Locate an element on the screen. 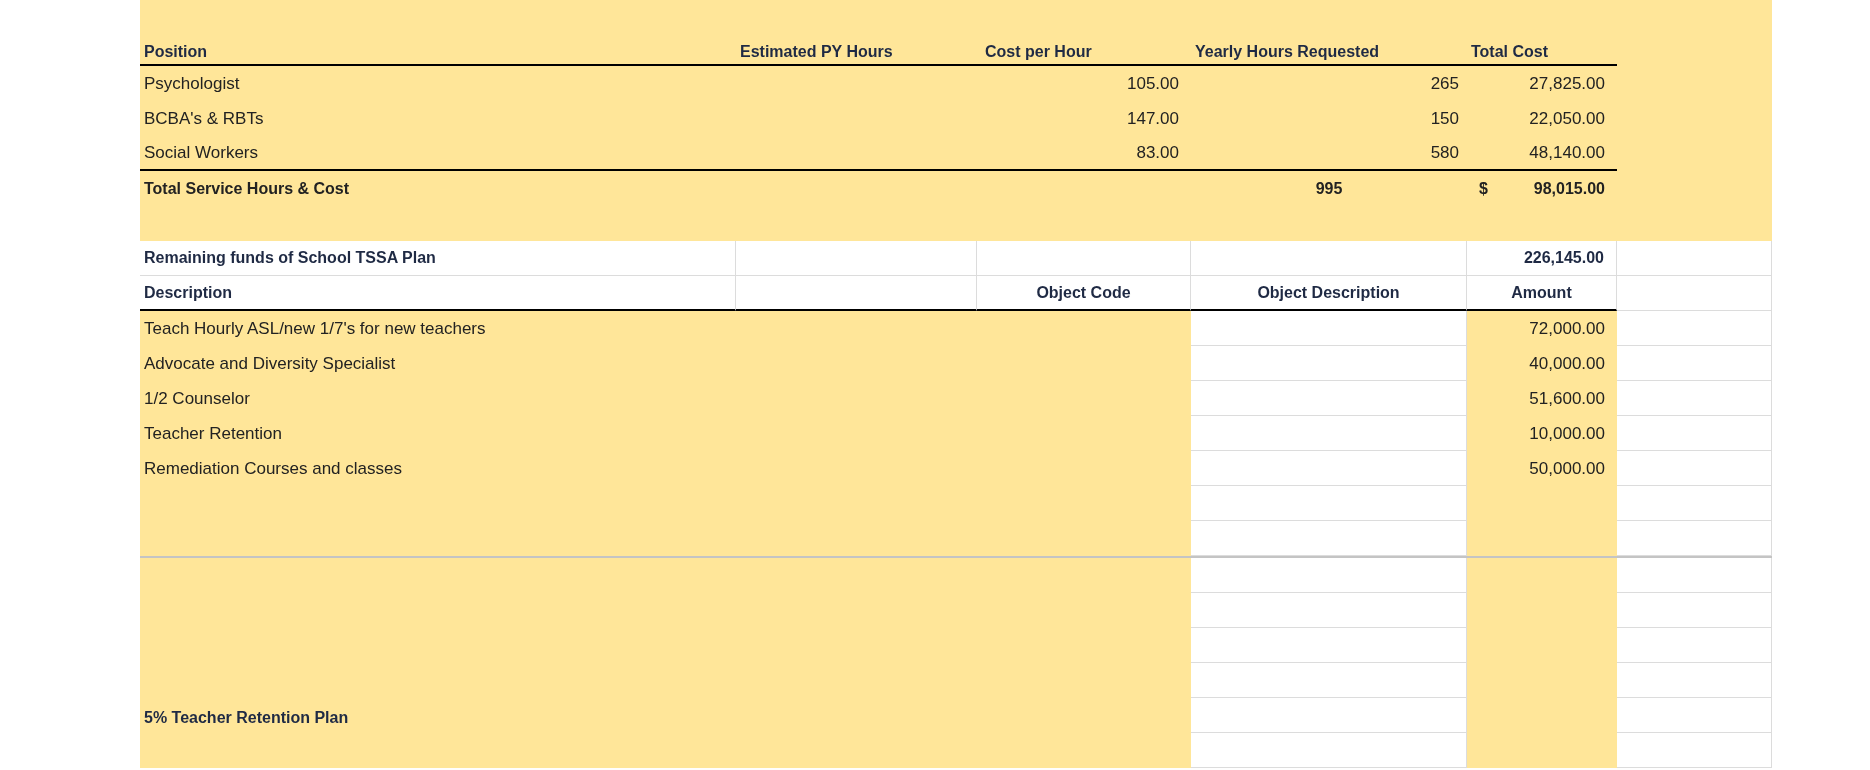 This screenshot has width=1870, height=770. table-cell: Social Workers is located at coordinates (201, 152).